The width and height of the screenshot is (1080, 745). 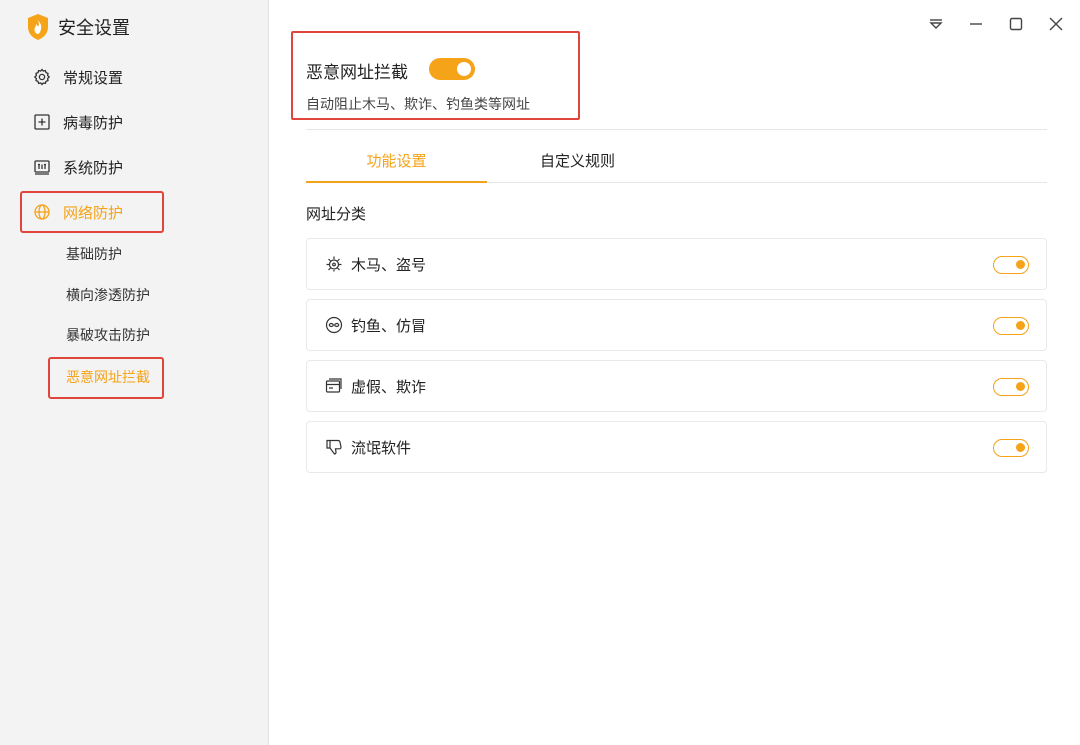 What do you see at coordinates (976, 24) in the screenshot?
I see `minimize-icon` at bounding box center [976, 24].